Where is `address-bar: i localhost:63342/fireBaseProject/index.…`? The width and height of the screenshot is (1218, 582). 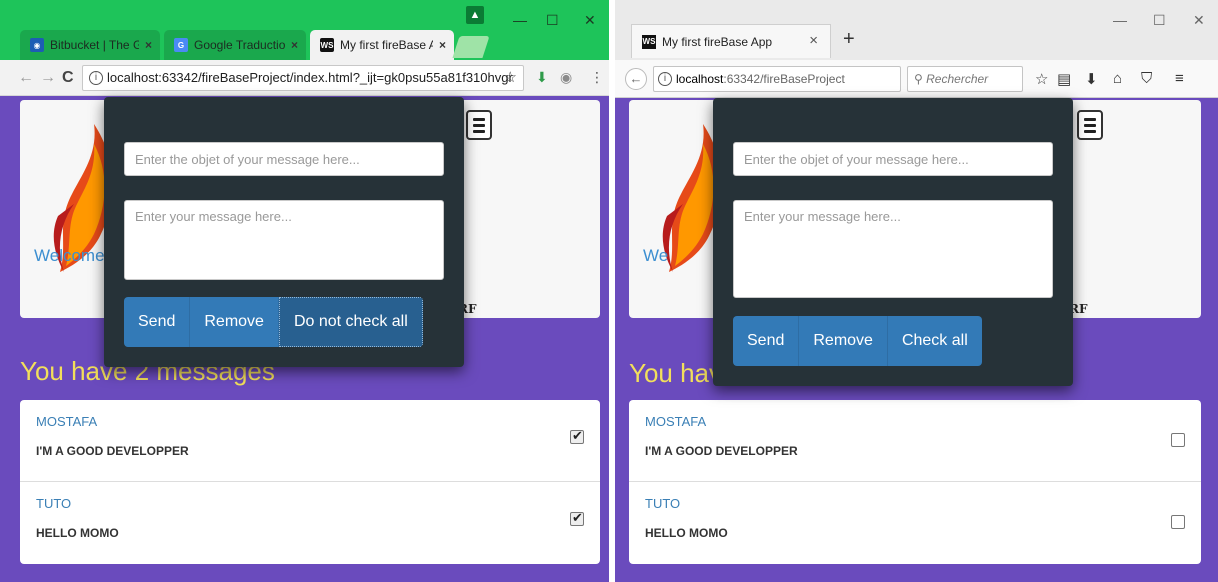 address-bar: i localhost:63342/fireBaseProject/index.… is located at coordinates (303, 78).